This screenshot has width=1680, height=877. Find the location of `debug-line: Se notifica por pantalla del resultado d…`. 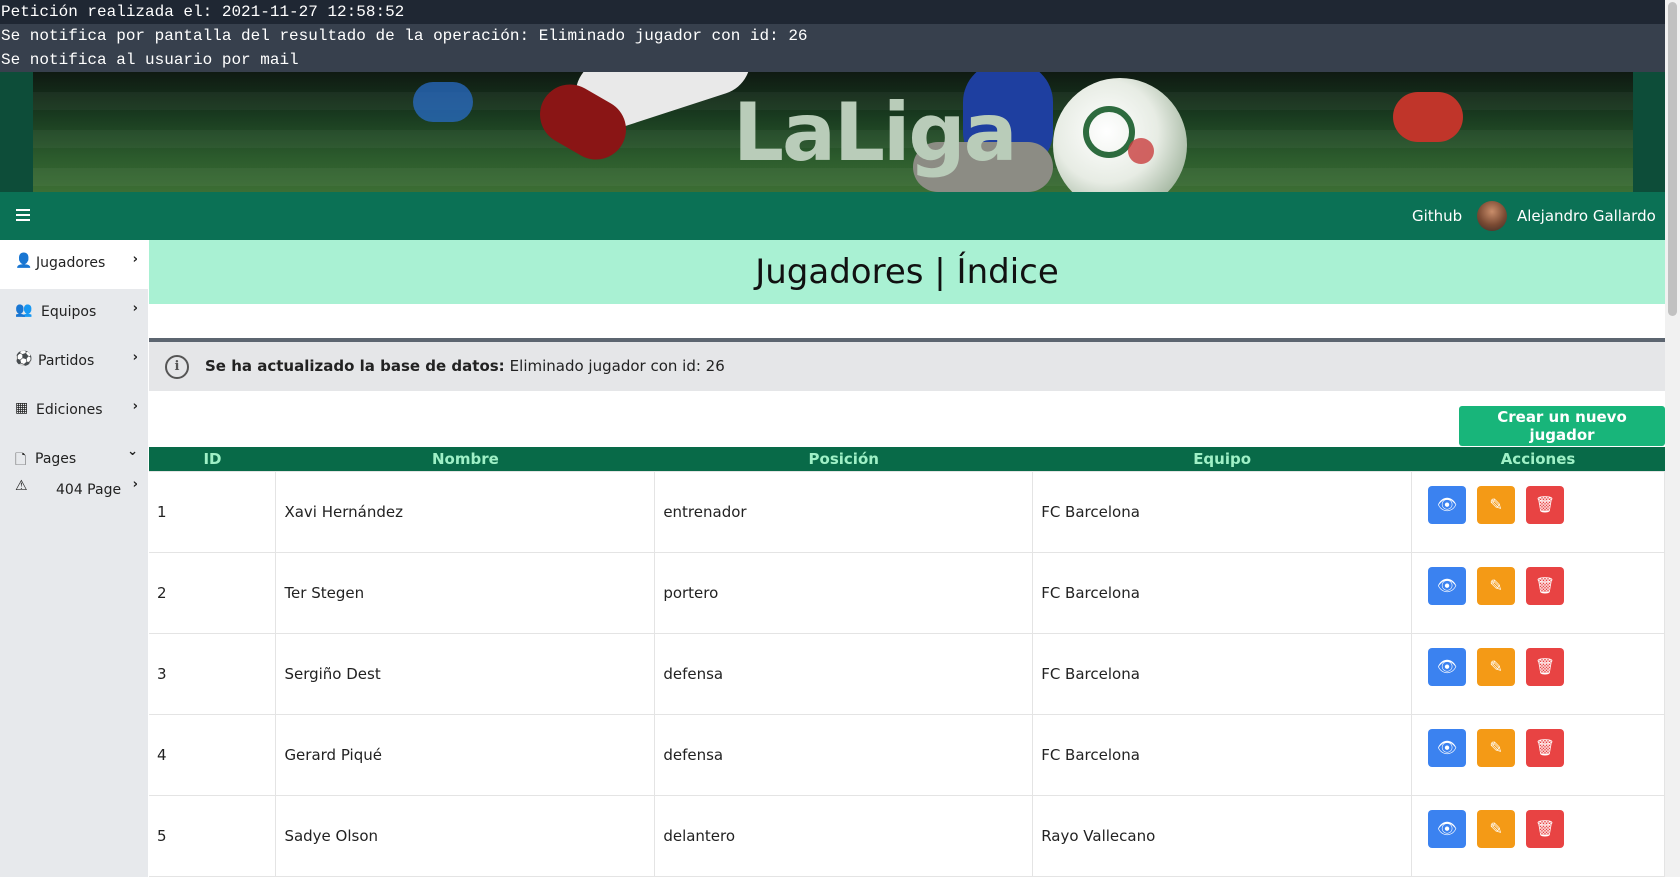

debug-line: Se notifica por pantalla del resultado d… is located at coordinates (832, 36).